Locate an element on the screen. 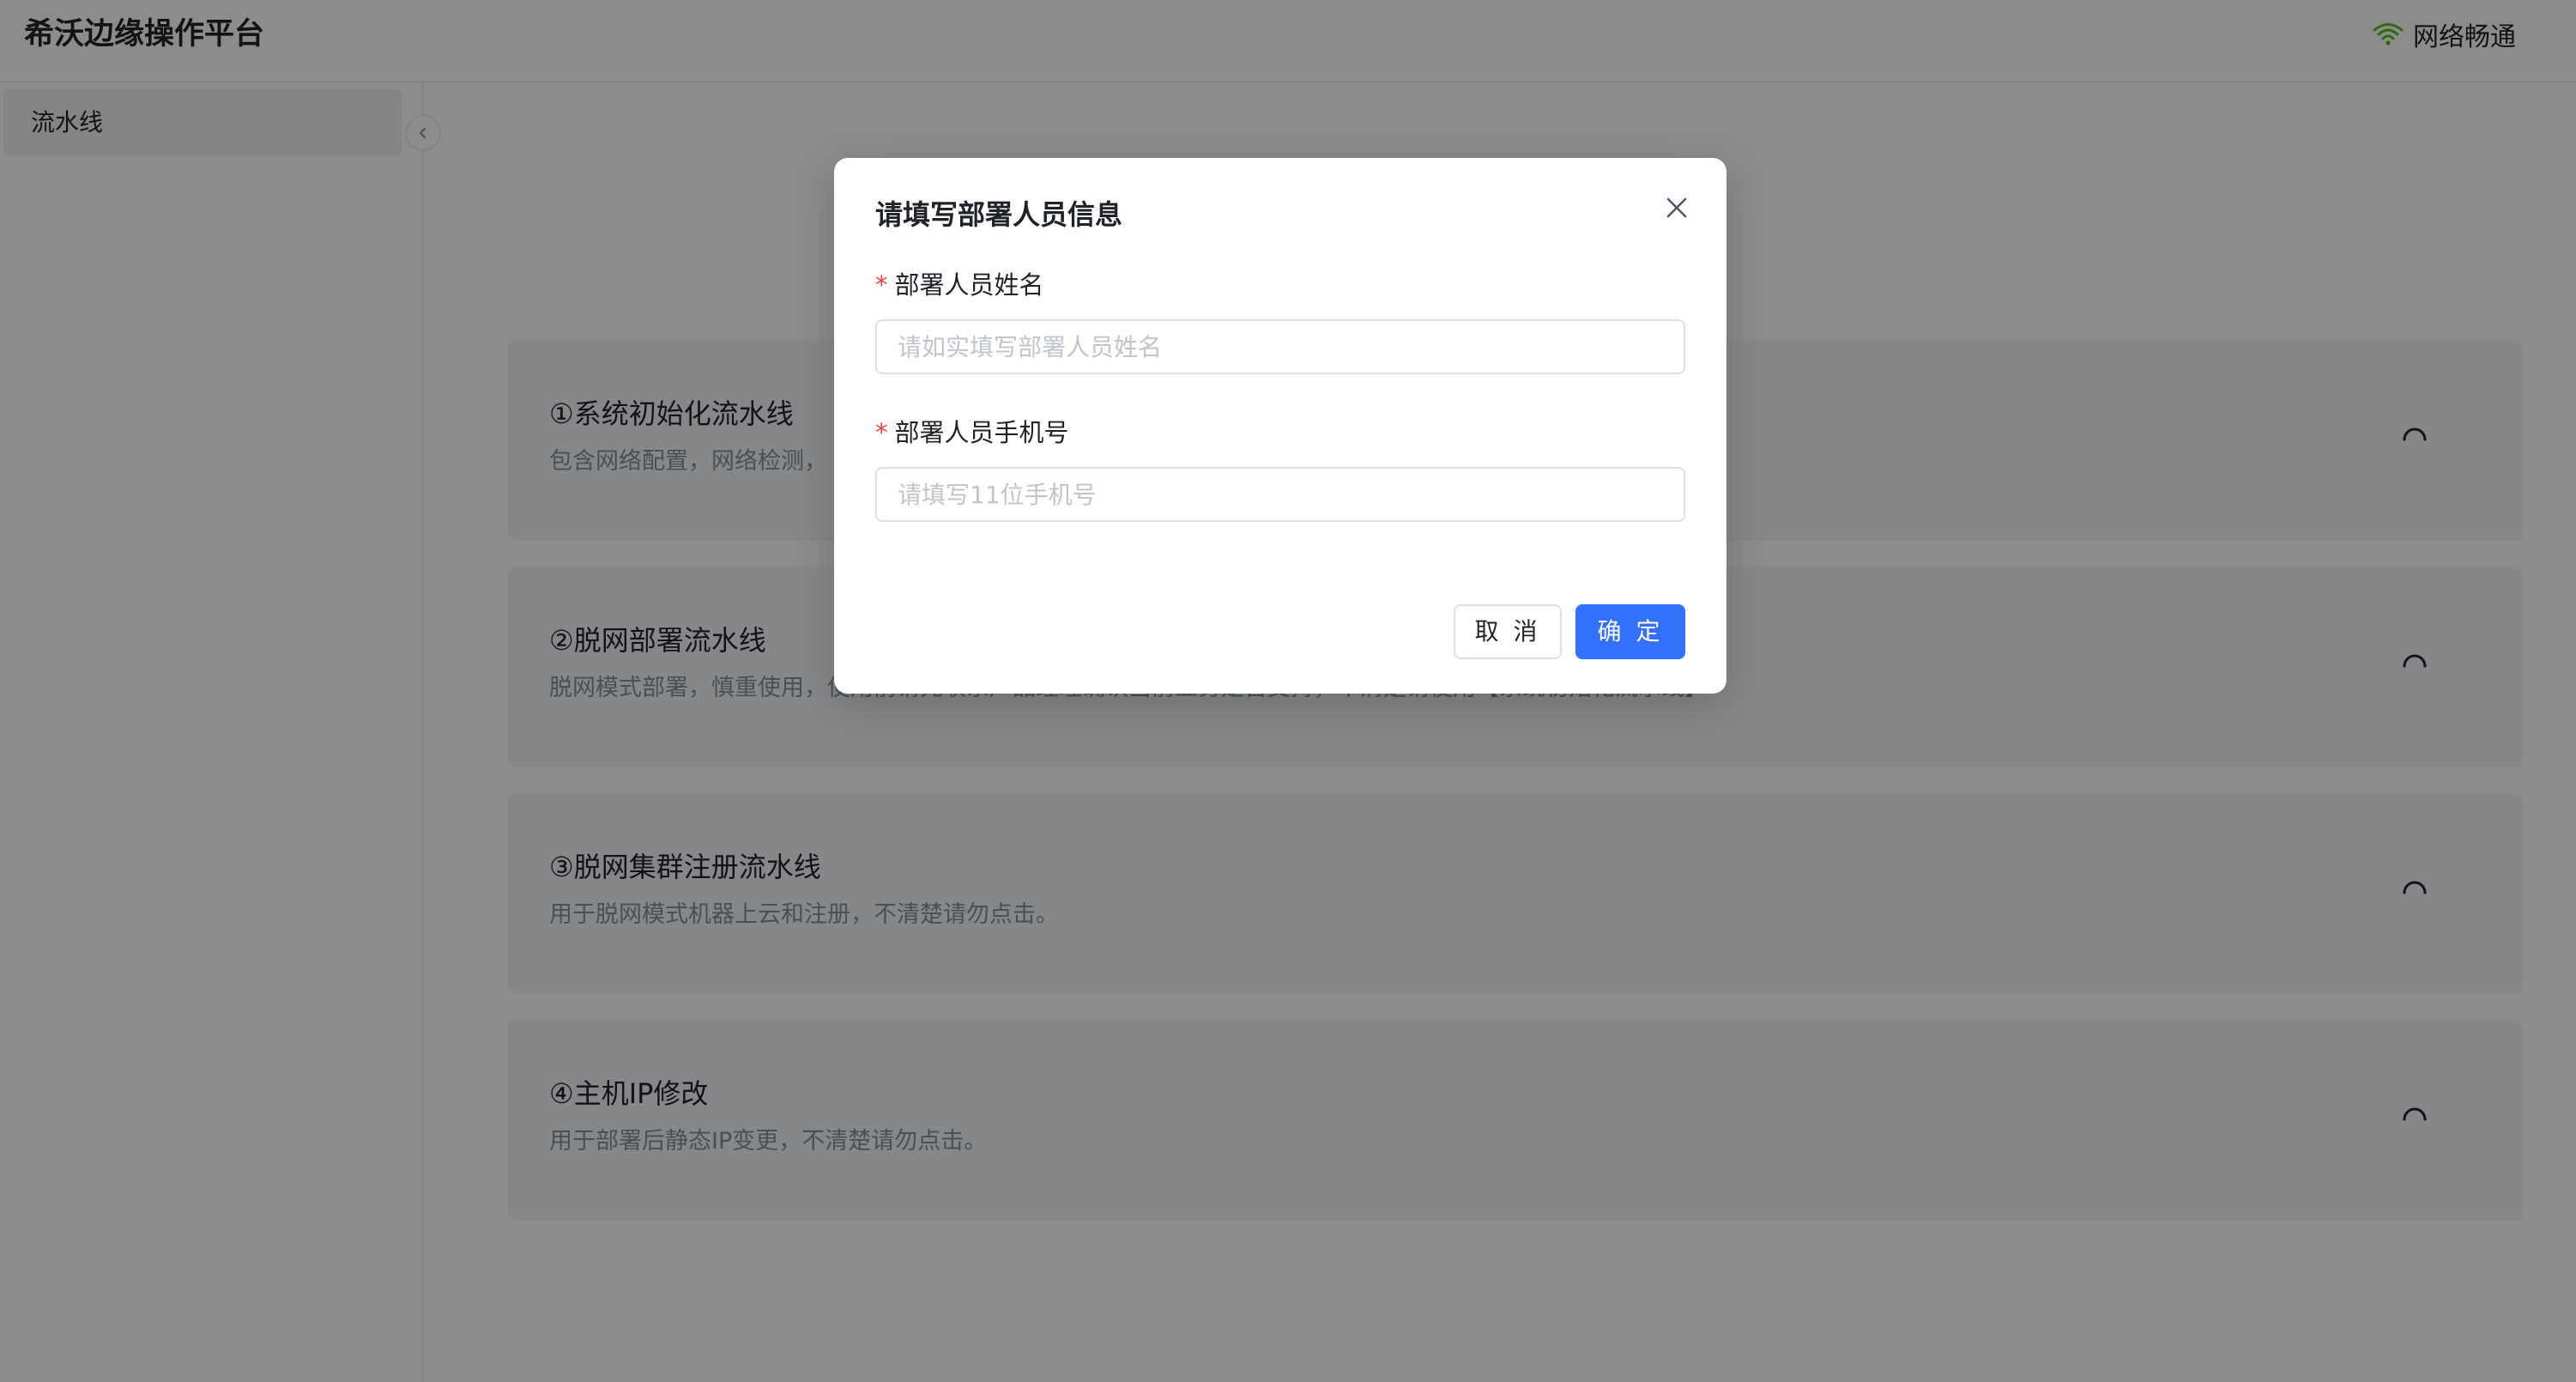  dialog-title: 请填写部署人员信息 is located at coordinates (999, 214).